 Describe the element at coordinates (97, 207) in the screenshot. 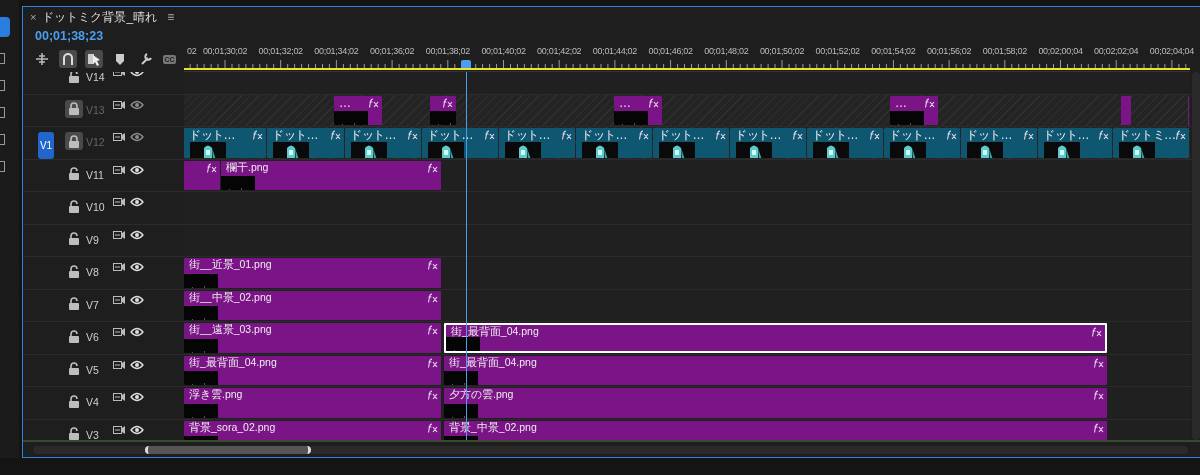

I see `track-label: V10` at that location.